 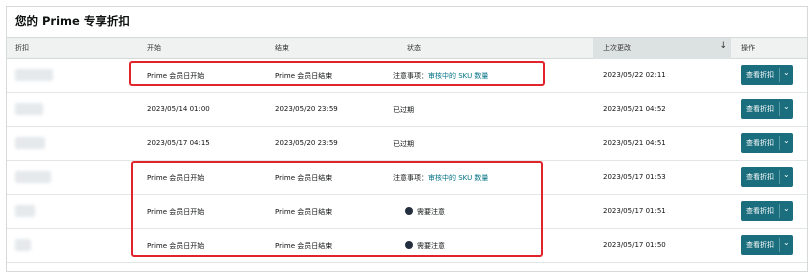 I want to click on table-header: 折扣 开始 结束 状态 上次更改 ↓ 操作, so click(x=407, y=48).